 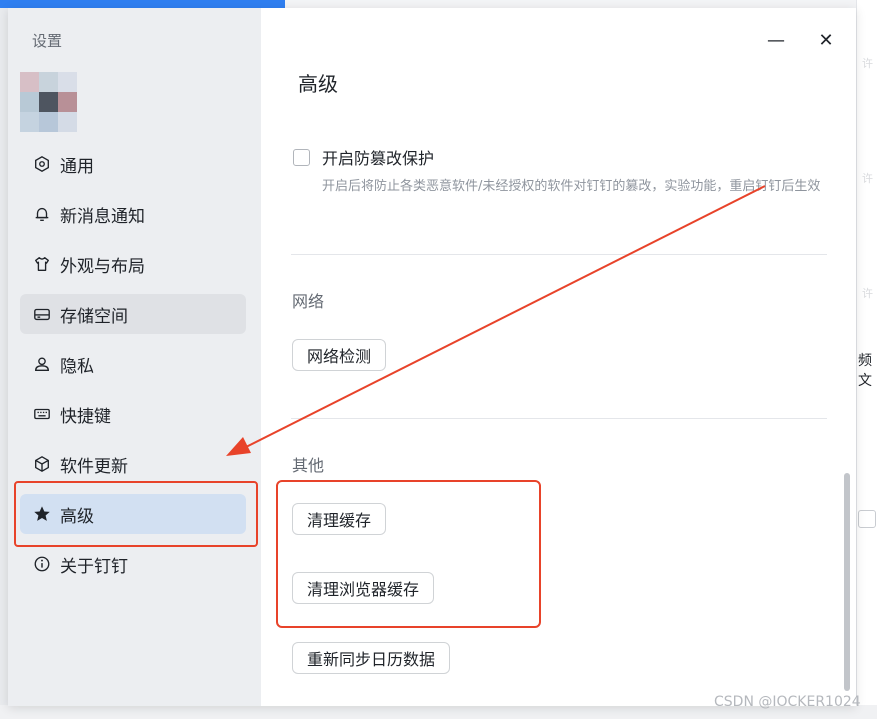 I want to click on background-banner, so click(x=142, y=4).